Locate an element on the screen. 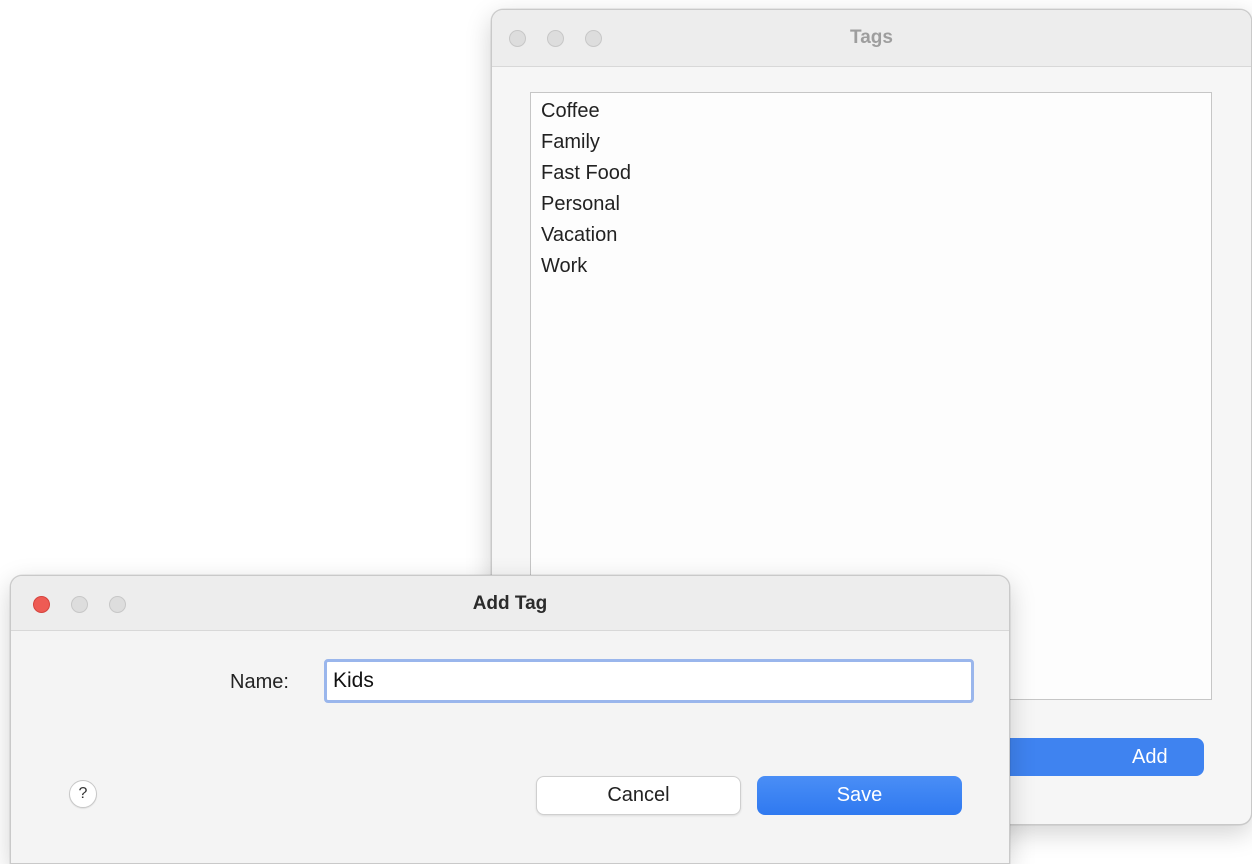  tags-window-titlebar: Tags is located at coordinates (871, 38).